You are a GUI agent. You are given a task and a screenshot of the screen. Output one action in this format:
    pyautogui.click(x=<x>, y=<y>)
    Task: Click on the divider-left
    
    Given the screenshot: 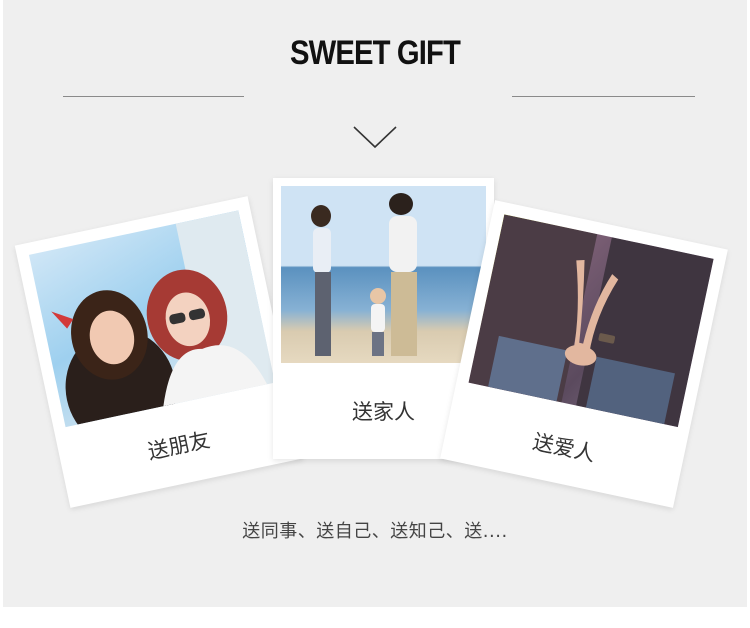 What is the action you would take?
    pyautogui.click(x=153, y=96)
    